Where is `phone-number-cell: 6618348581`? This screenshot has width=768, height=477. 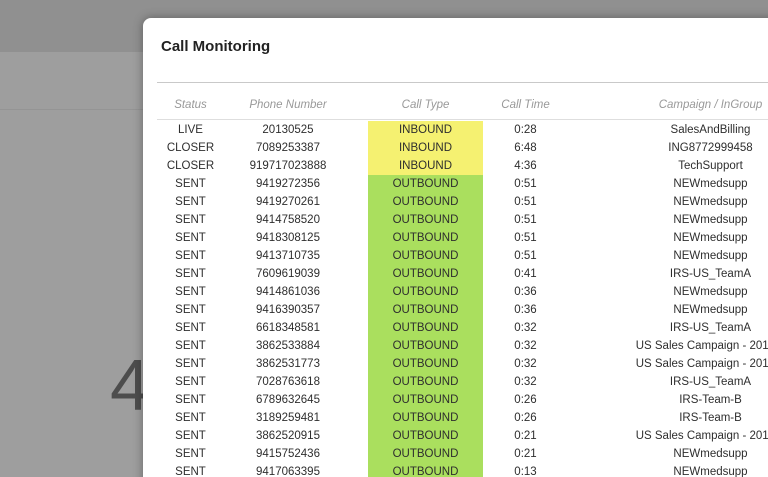
phone-number-cell: 6618348581 is located at coordinates (288, 328).